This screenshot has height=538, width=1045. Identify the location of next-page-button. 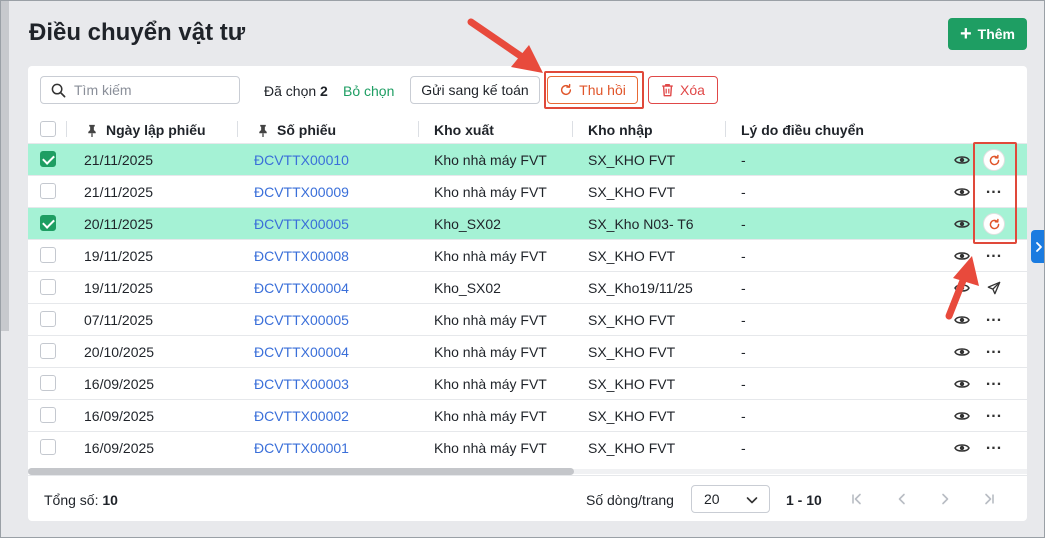
(945, 499).